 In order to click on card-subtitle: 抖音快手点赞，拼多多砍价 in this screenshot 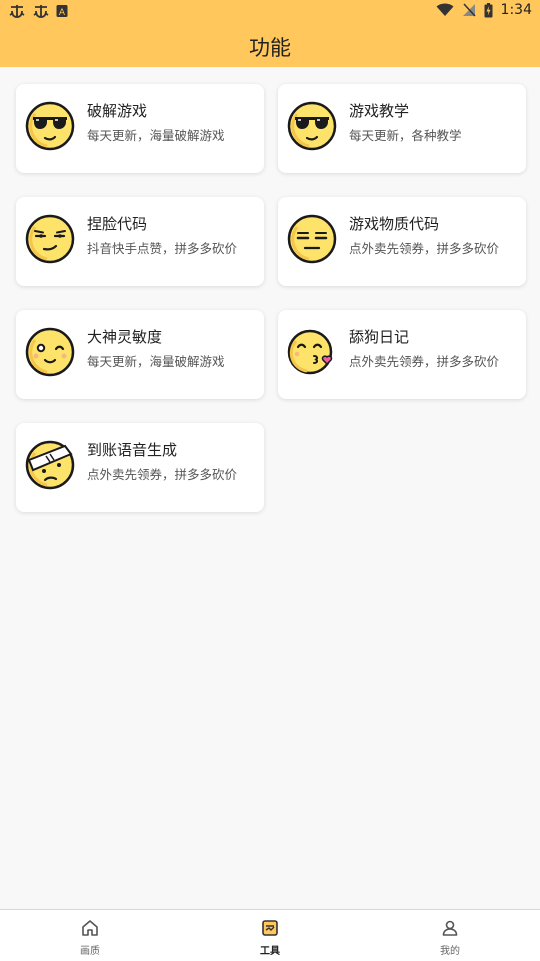, I will do `click(162, 248)`.